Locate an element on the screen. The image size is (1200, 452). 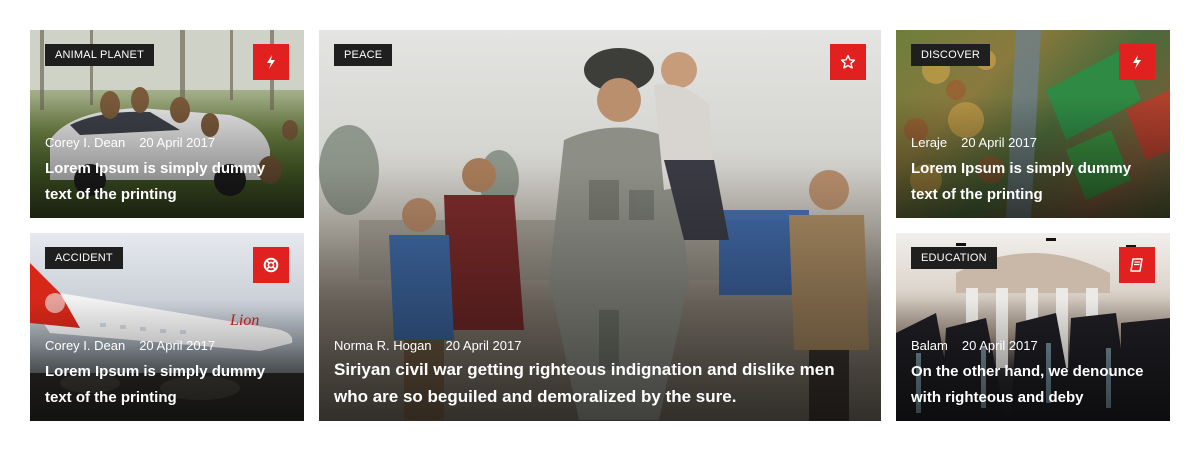
author-name: Balam is located at coordinates (929, 345).